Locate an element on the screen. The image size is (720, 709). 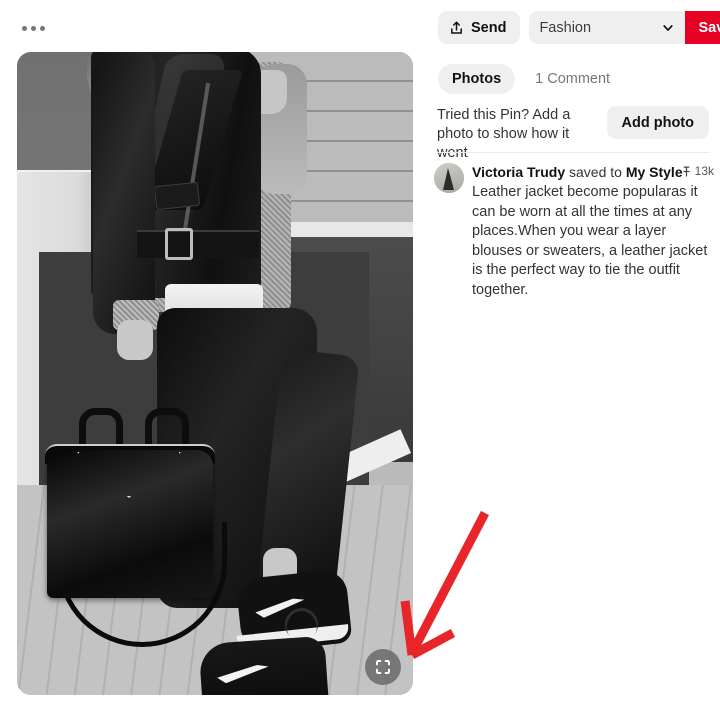
comment-username: Victoria Trudy is located at coordinates (518, 172).